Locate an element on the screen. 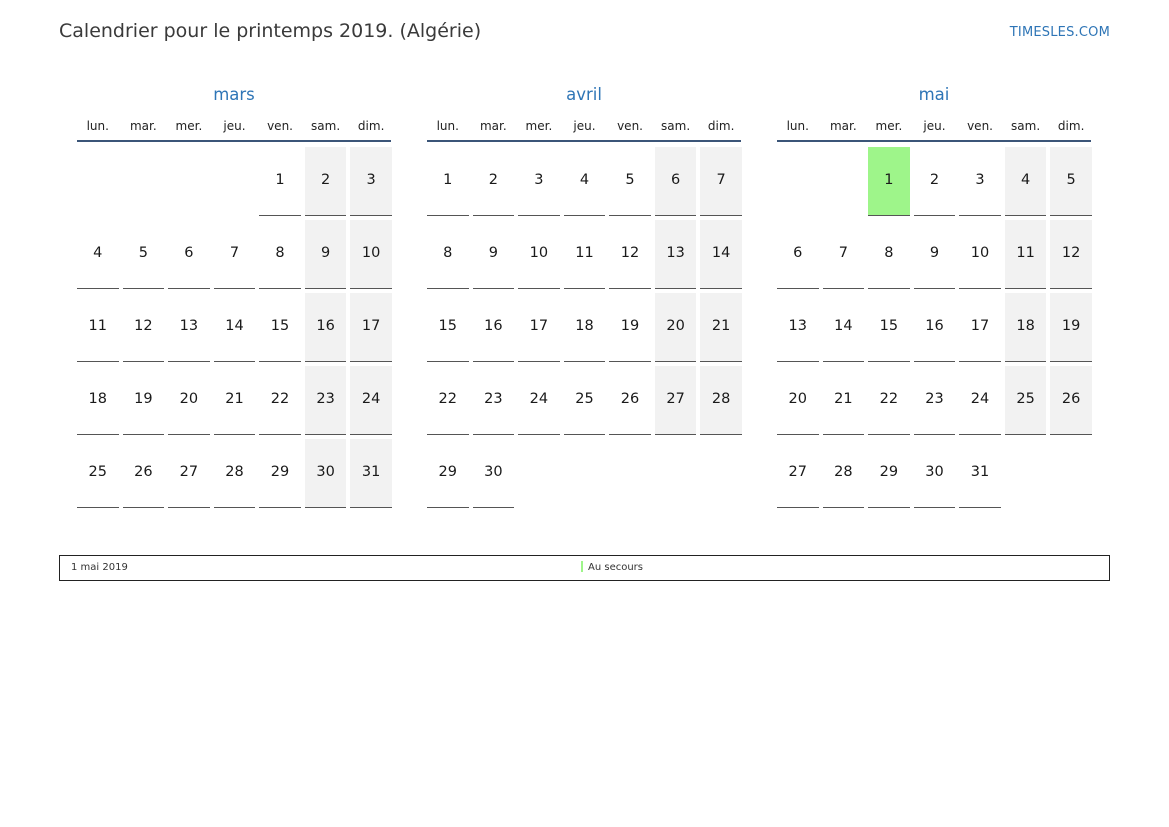 This screenshot has width=1169, height=827. legend-item-label: Au secours is located at coordinates (615, 567).